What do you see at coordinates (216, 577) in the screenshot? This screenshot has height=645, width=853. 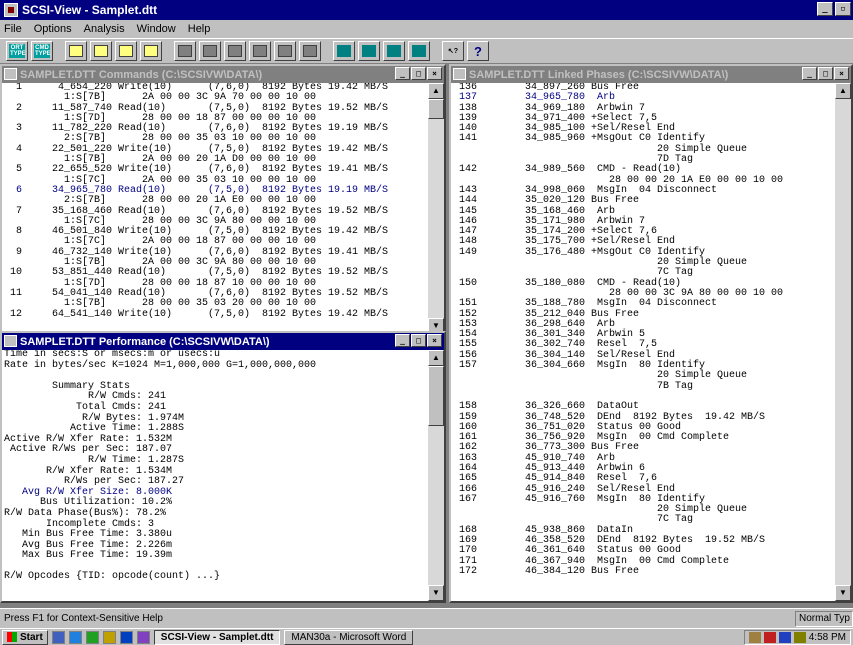 I see `list-row: R/W Opcodes {TID: opcode(count) ...}` at bounding box center [216, 577].